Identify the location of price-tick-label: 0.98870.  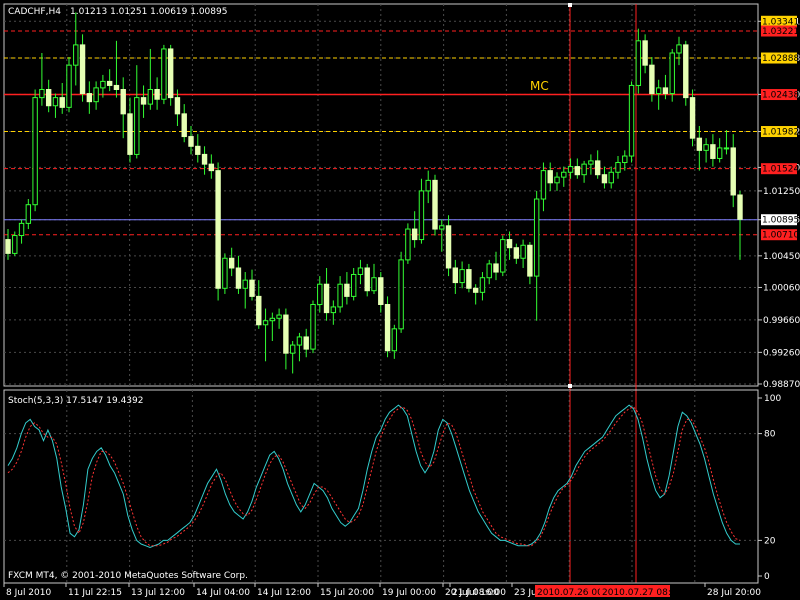
(781, 385).